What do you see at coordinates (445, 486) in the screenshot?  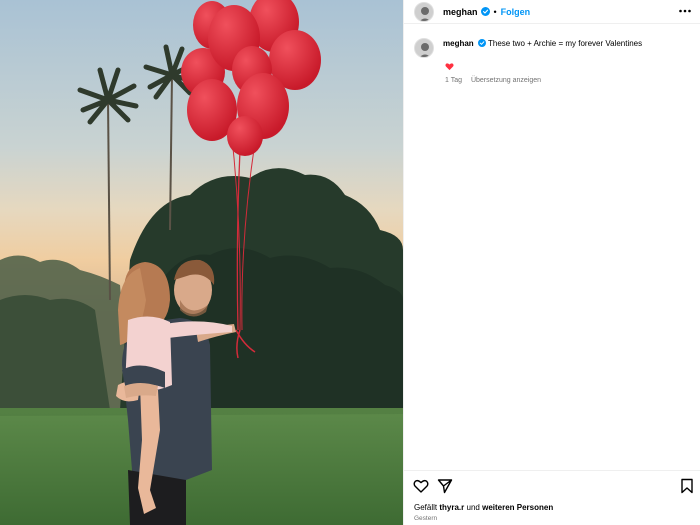 I see `send-icon` at bounding box center [445, 486].